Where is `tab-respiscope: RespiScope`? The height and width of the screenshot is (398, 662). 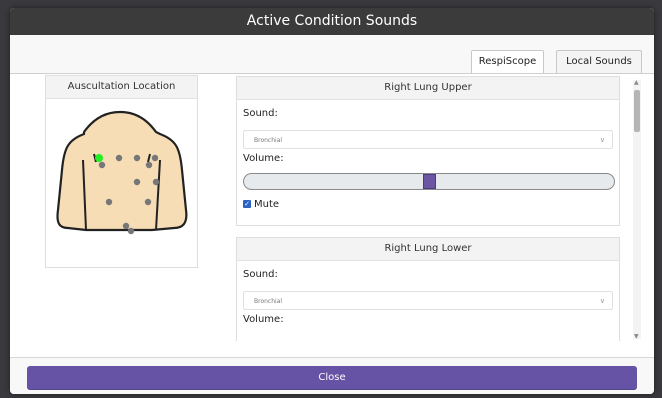 tab-respiscope: RespiScope is located at coordinates (507, 61).